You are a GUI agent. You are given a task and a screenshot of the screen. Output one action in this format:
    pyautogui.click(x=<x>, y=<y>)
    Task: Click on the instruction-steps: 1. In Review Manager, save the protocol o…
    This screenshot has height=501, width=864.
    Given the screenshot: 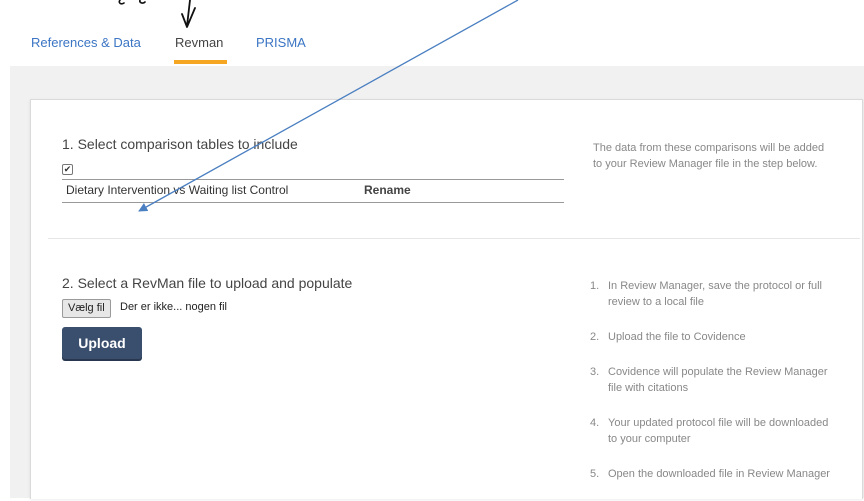 What is the action you would take?
    pyautogui.click(x=715, y=389)
    